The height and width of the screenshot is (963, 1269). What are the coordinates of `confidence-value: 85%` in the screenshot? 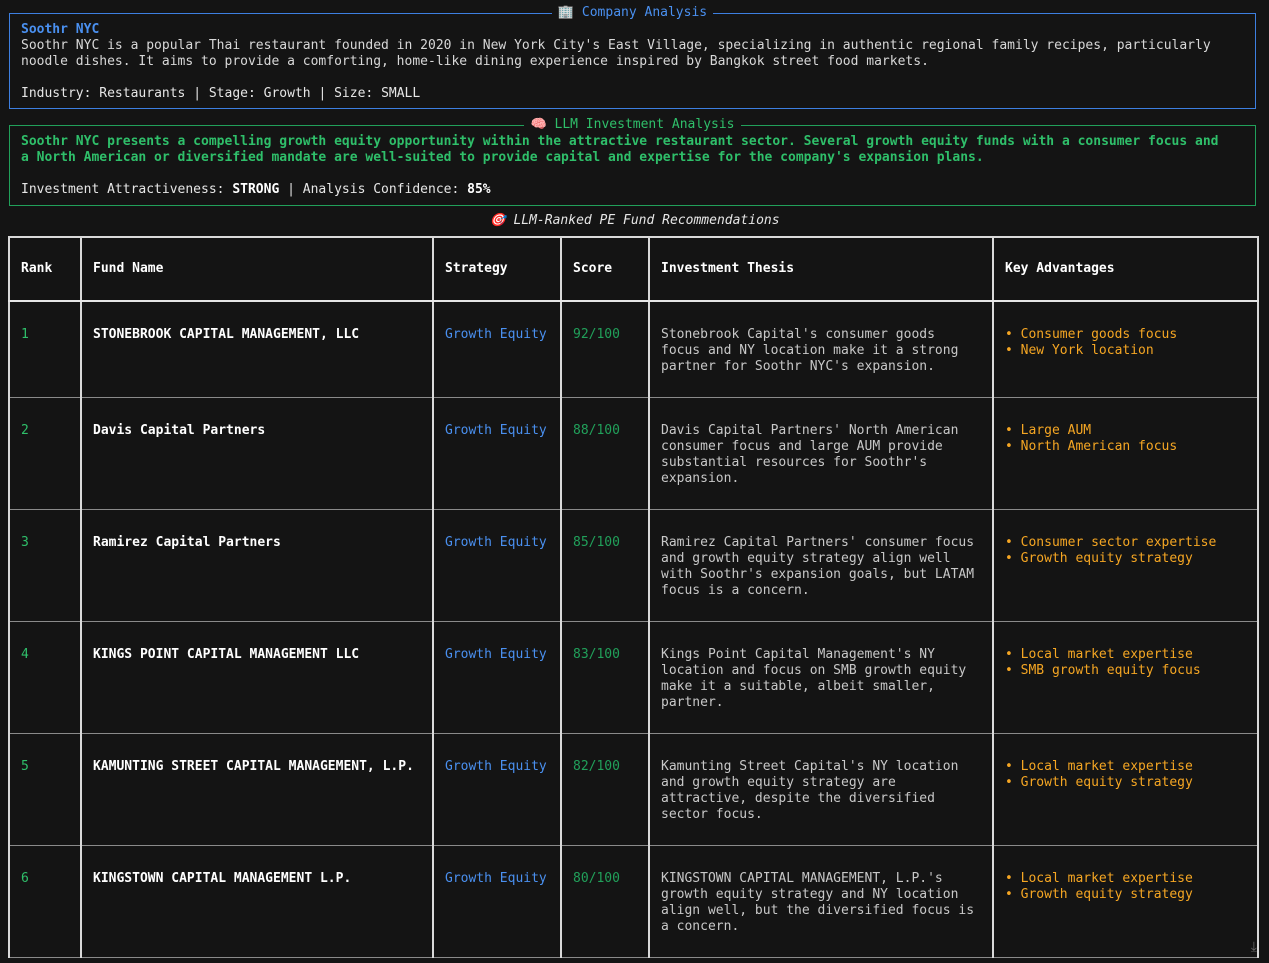 It's located at (479, 189).